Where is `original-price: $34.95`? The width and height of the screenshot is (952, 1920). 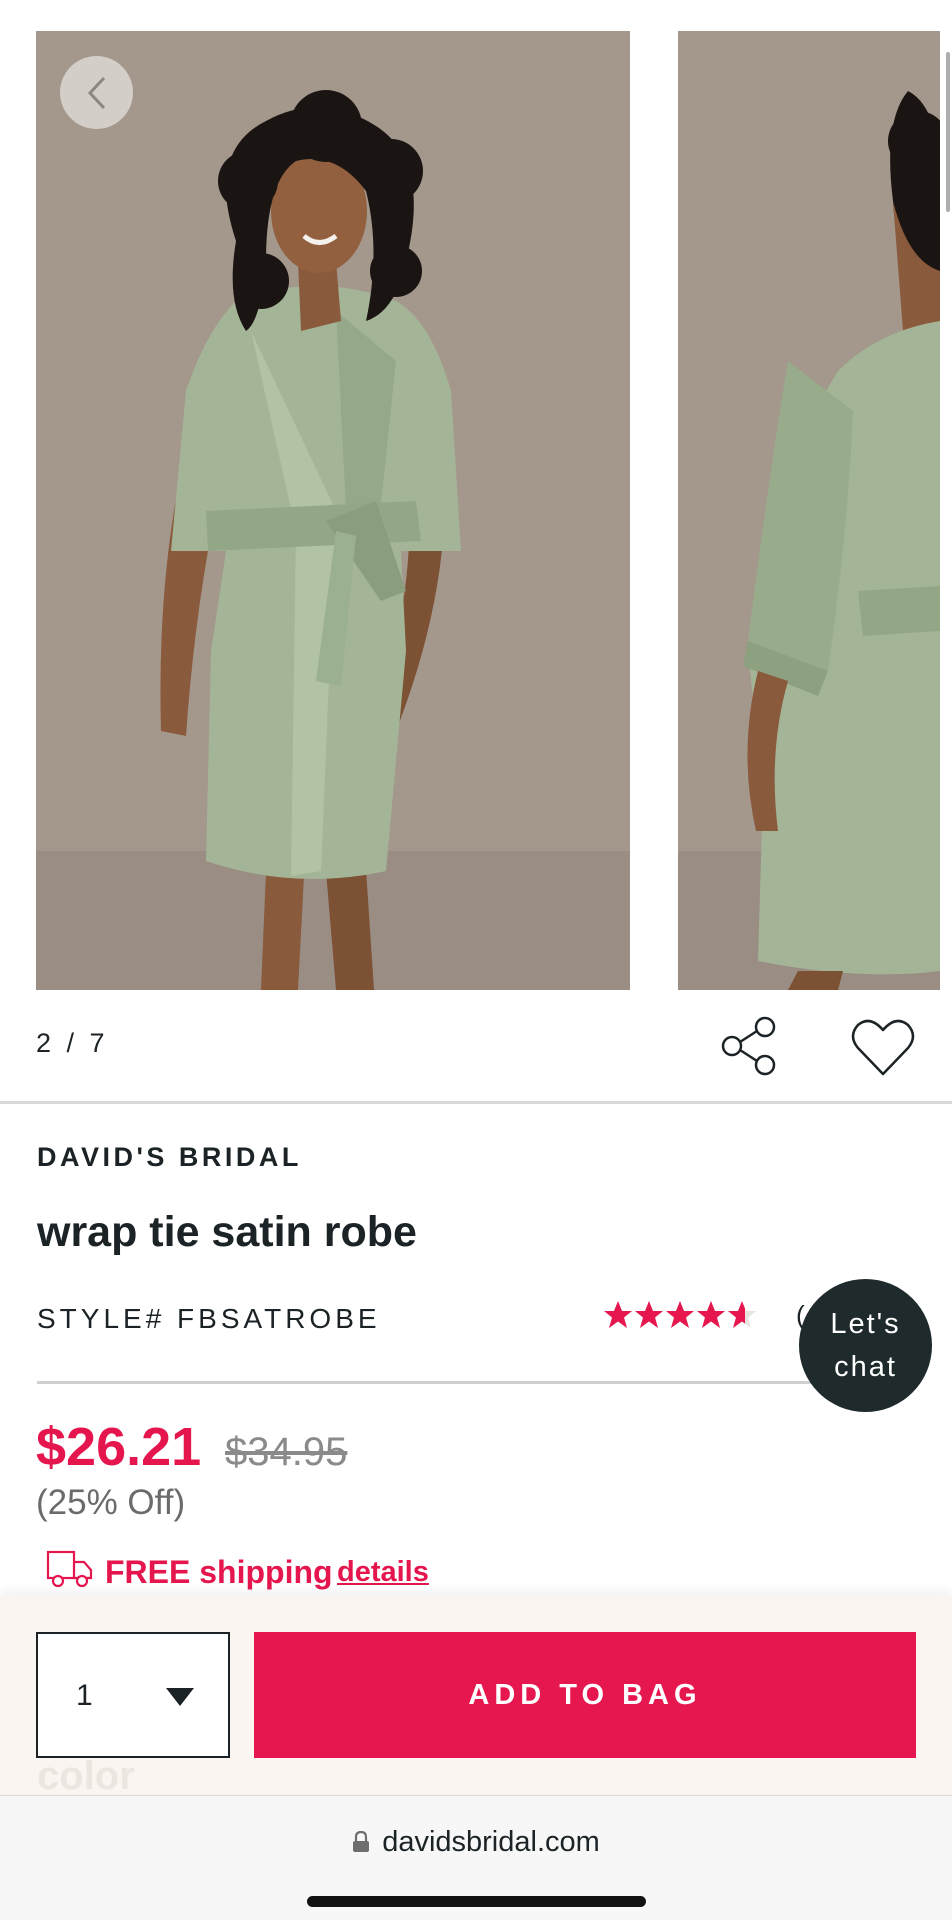
original-price: $34.95 is located at coordinates (286, 1452).